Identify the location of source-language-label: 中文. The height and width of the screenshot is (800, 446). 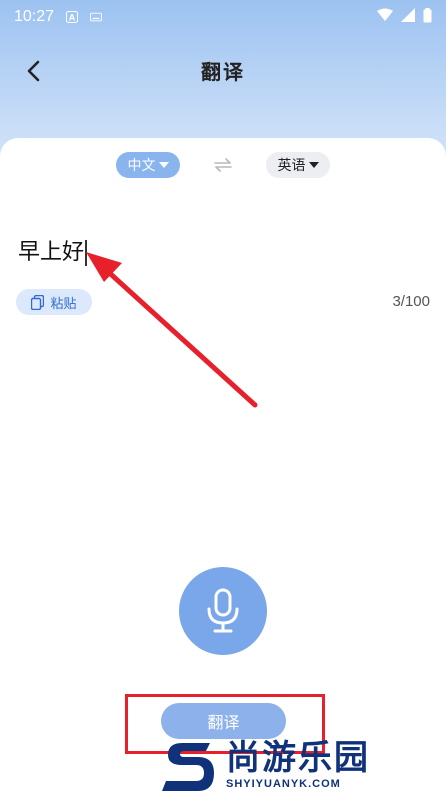
(141, 166).